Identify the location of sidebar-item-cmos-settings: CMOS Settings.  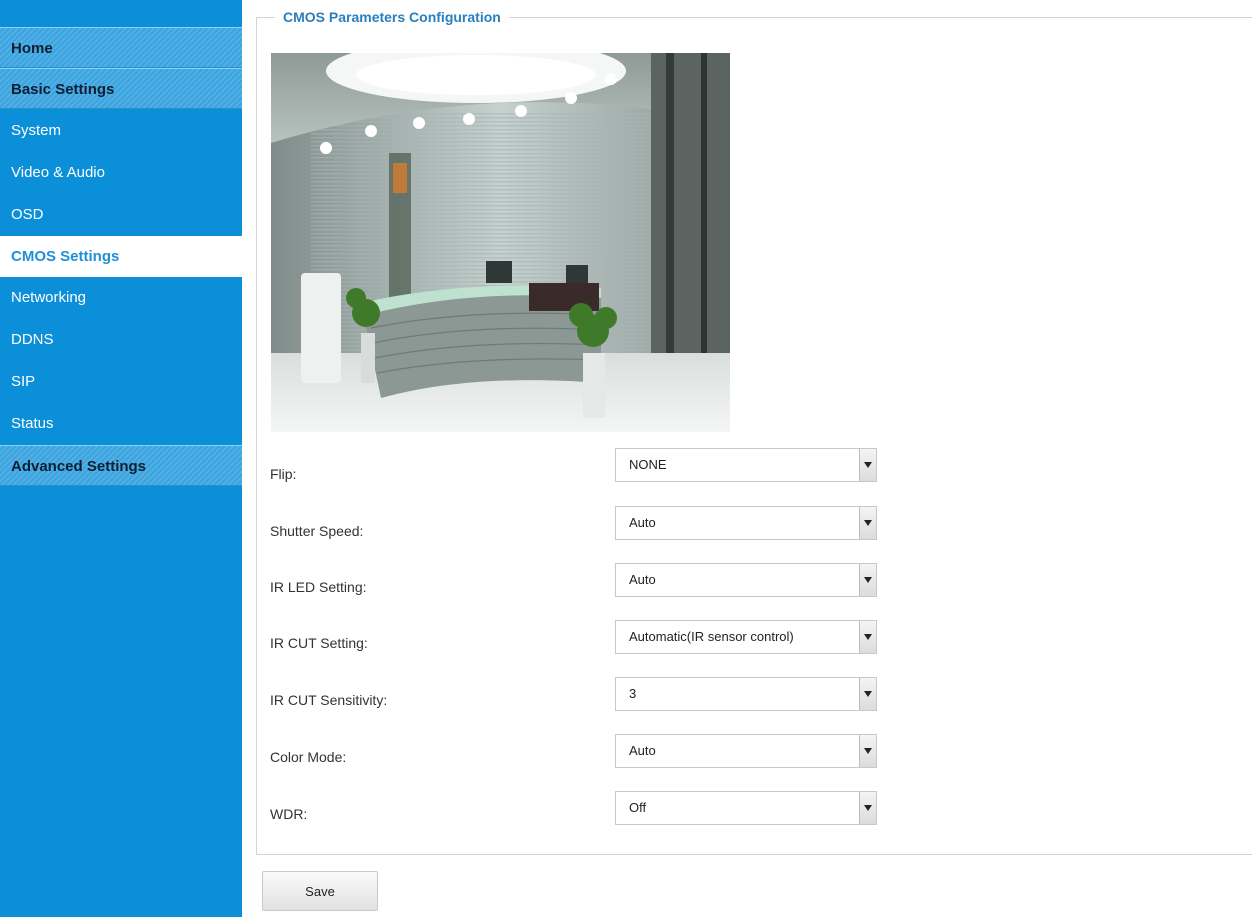
(121, 256).